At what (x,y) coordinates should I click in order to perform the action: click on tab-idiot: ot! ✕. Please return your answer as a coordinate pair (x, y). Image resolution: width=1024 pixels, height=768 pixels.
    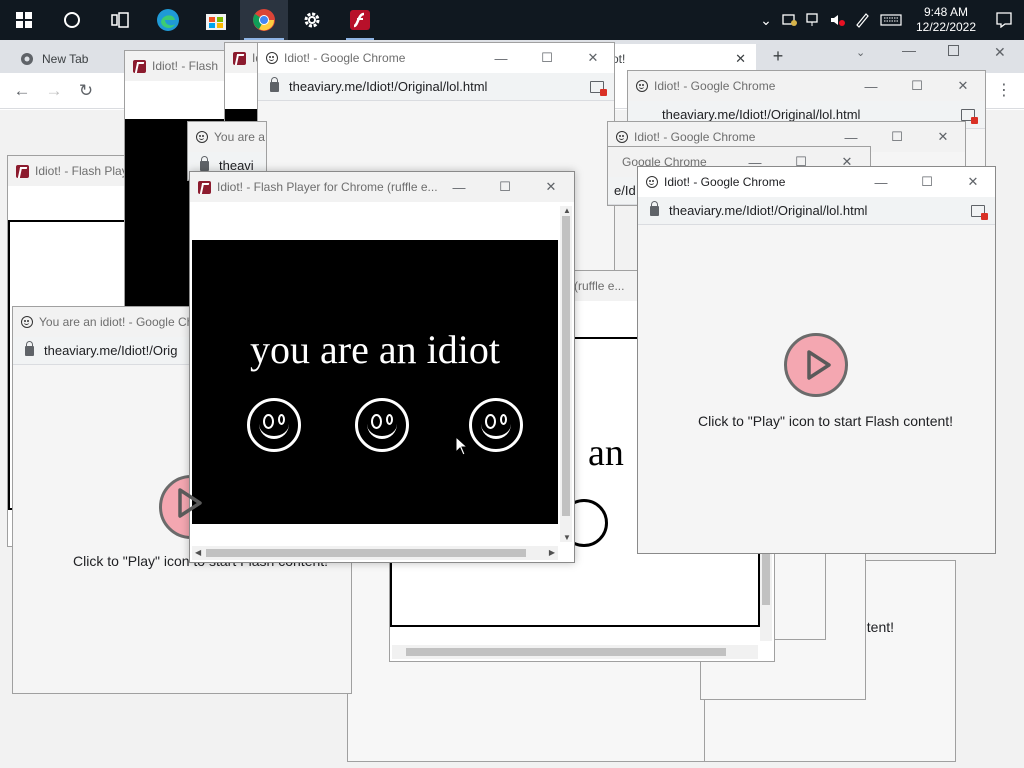
    Looking at the image, I should click on (680, 58).